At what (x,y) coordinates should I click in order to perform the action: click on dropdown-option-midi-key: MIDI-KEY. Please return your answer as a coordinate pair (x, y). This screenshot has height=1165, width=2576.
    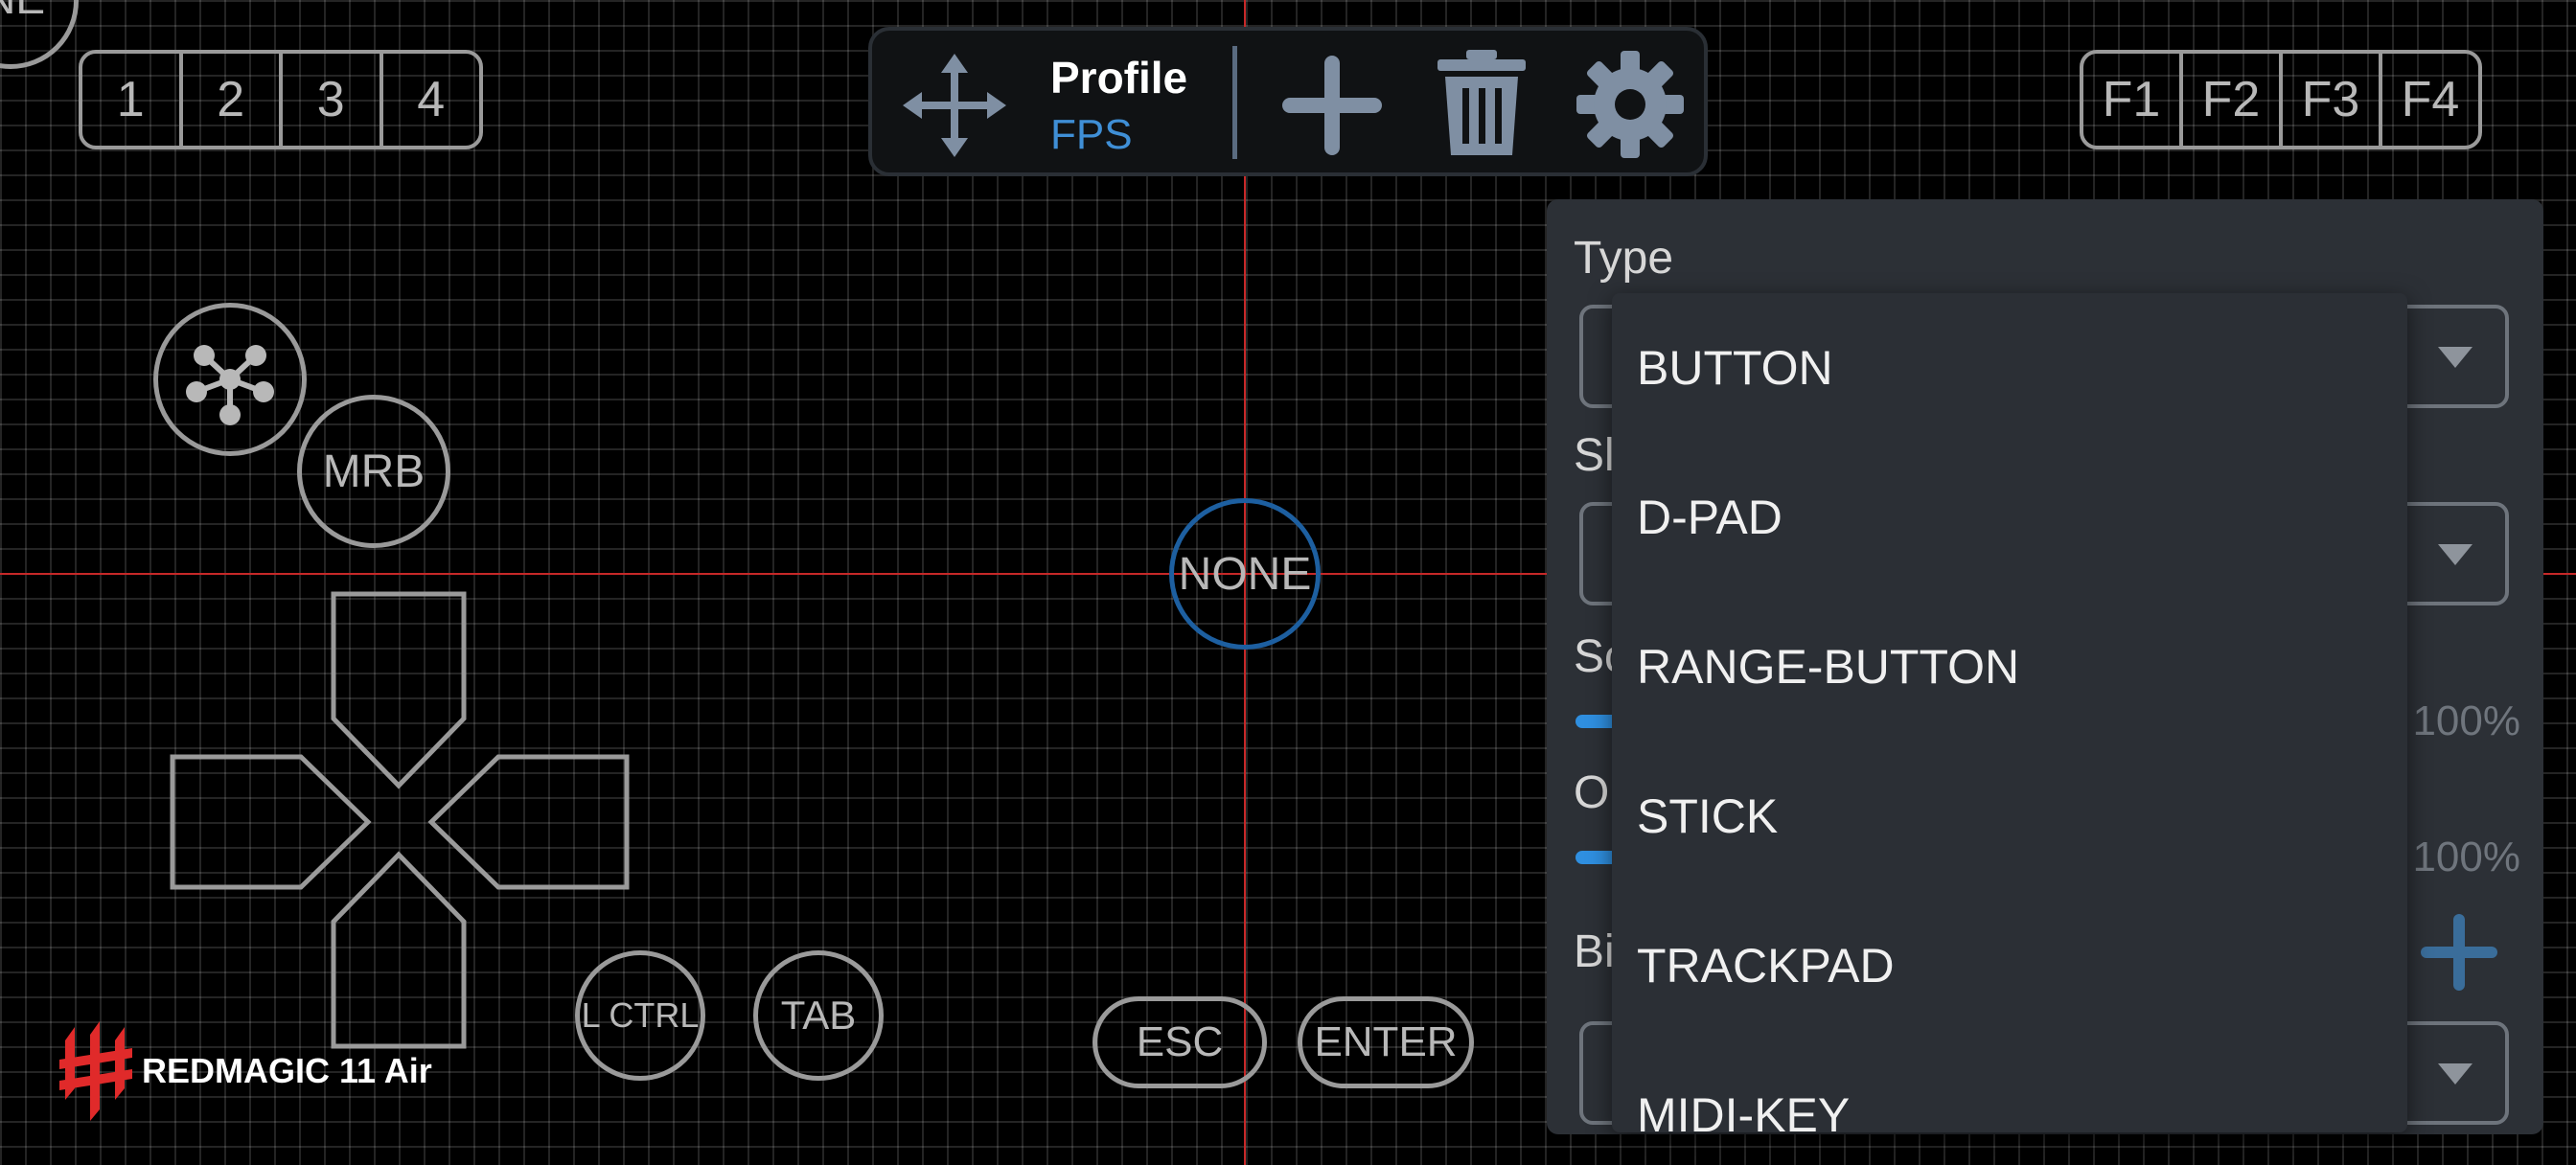
    Looking at the image, I should click on (1743, 1086).